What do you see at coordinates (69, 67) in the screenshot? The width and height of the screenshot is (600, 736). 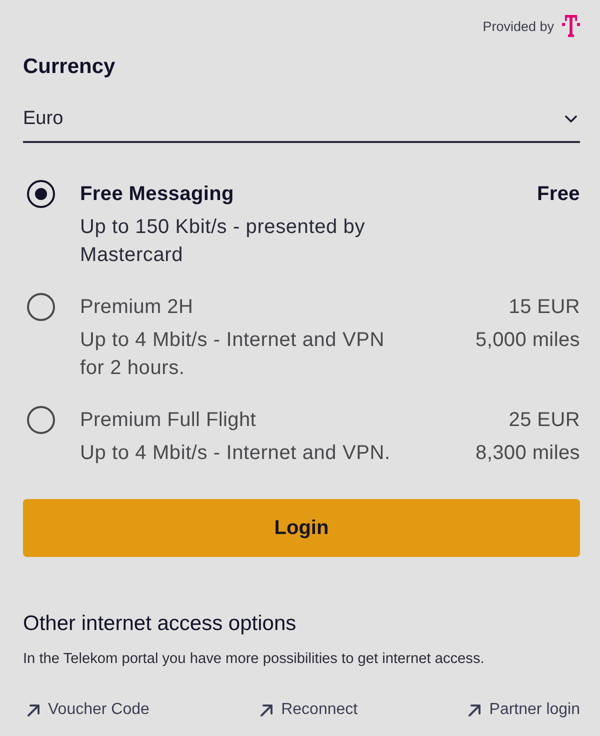 I see `currency-label: Currency` at bounding box center [69, 67].